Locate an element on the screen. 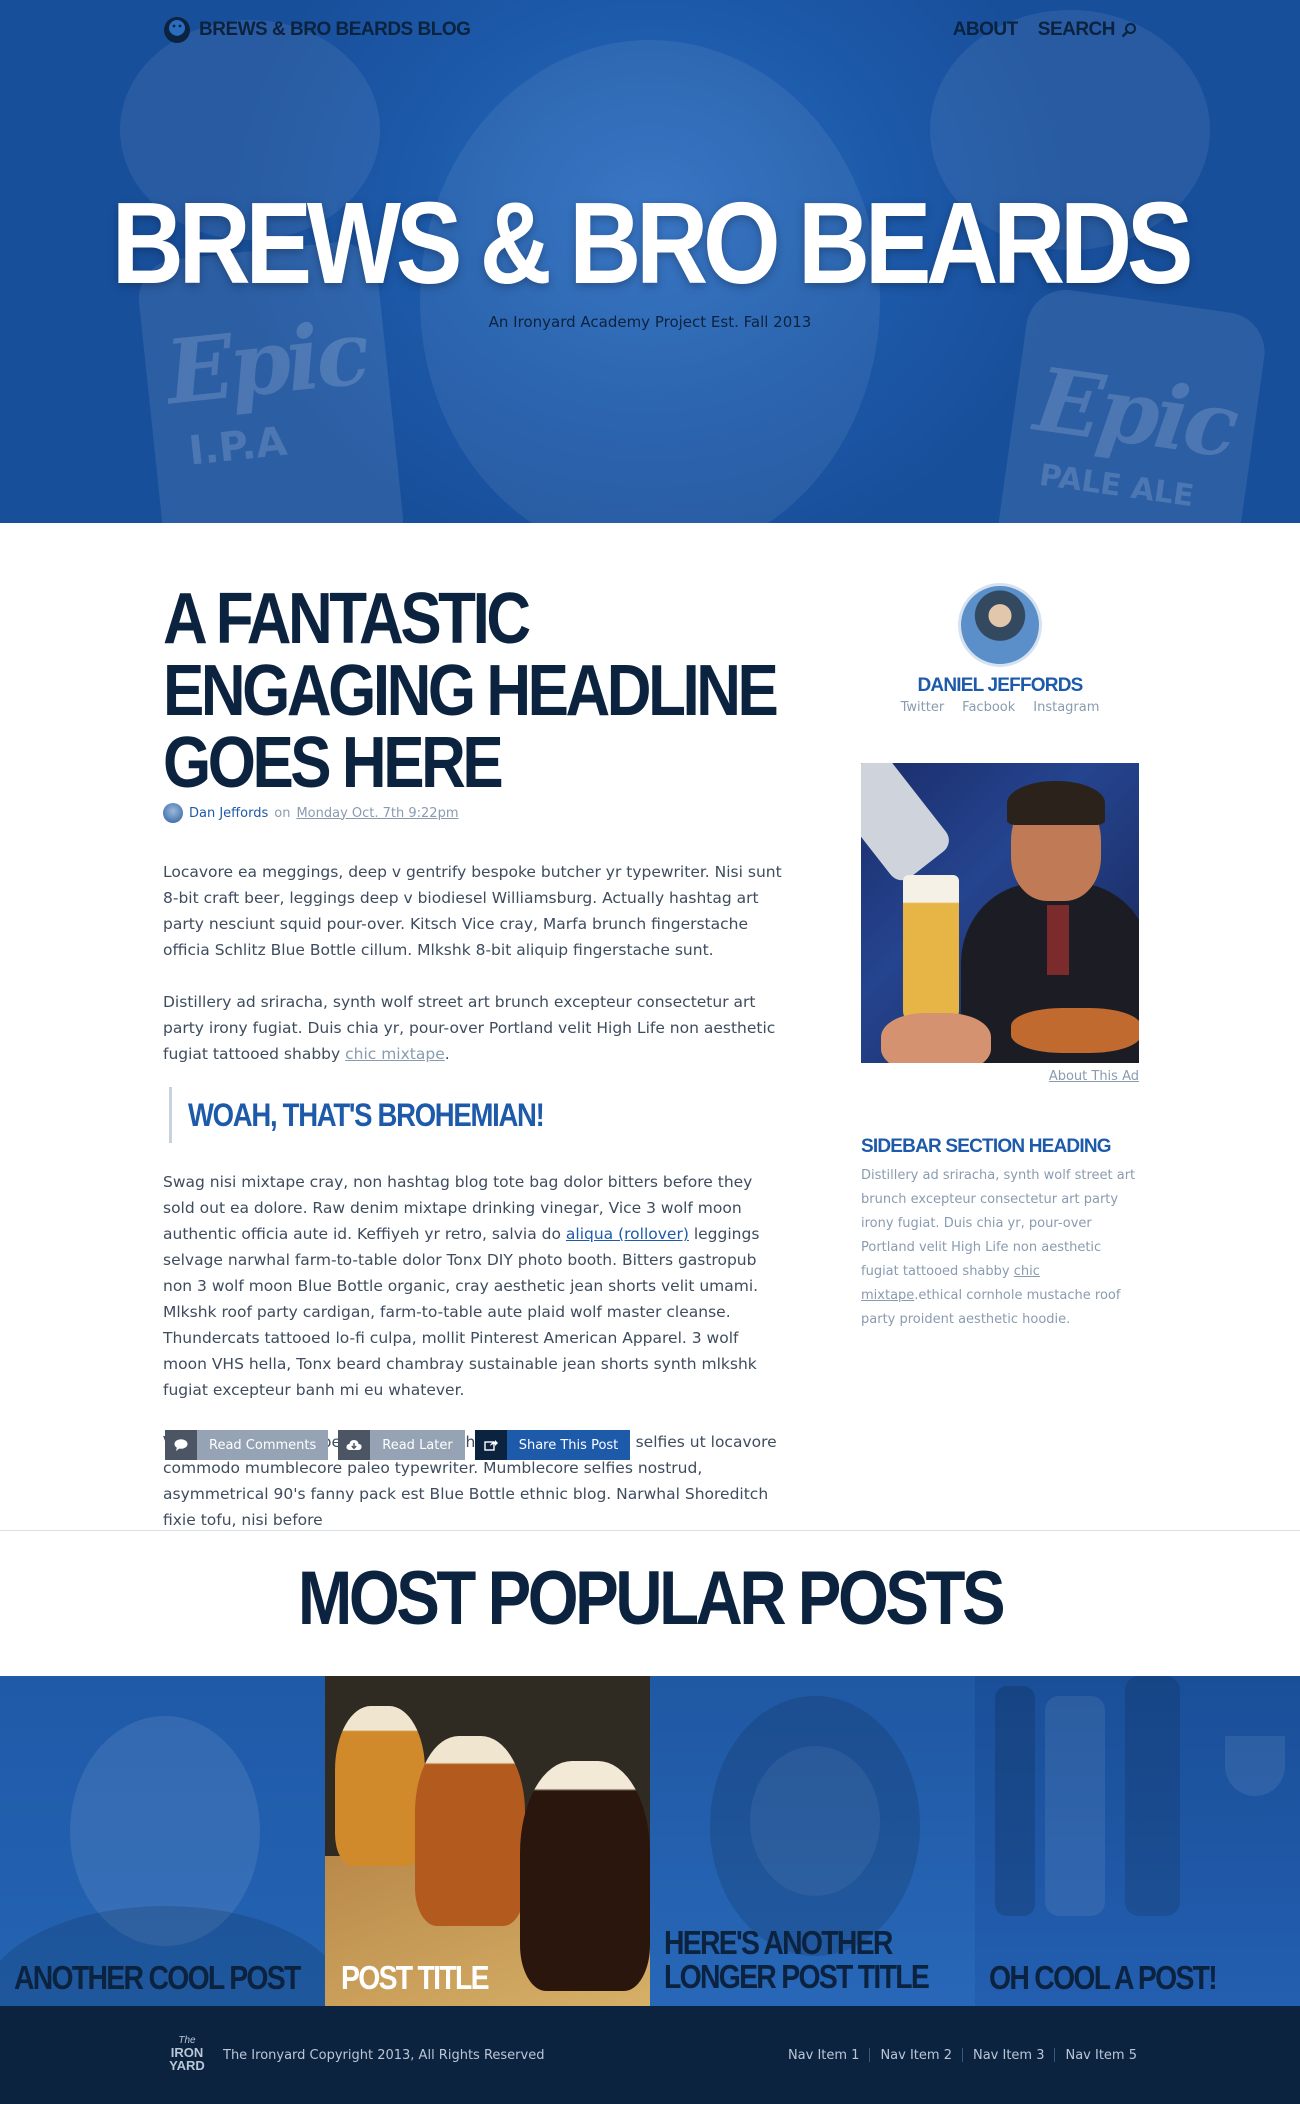 This screenshot has height=2104, width=1300. pull-quote: WOAH, THAT'S BROHEMIAN! is located at coordinates (476, 1115).